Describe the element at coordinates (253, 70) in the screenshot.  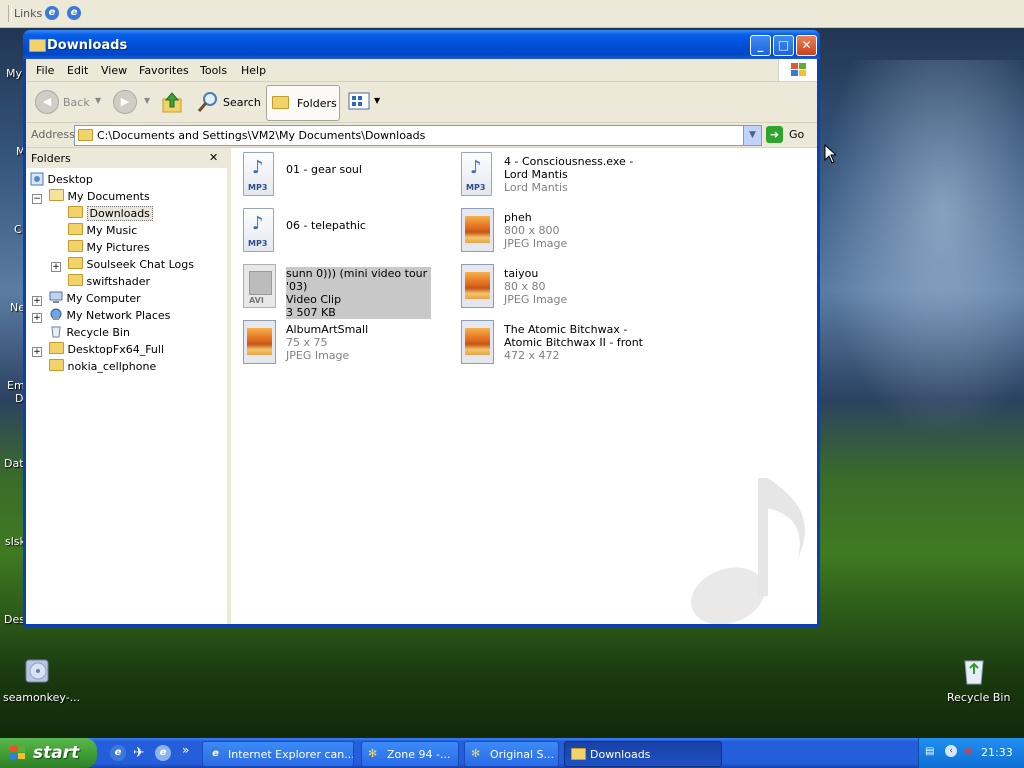
I see `menu-help: Help` at that location.